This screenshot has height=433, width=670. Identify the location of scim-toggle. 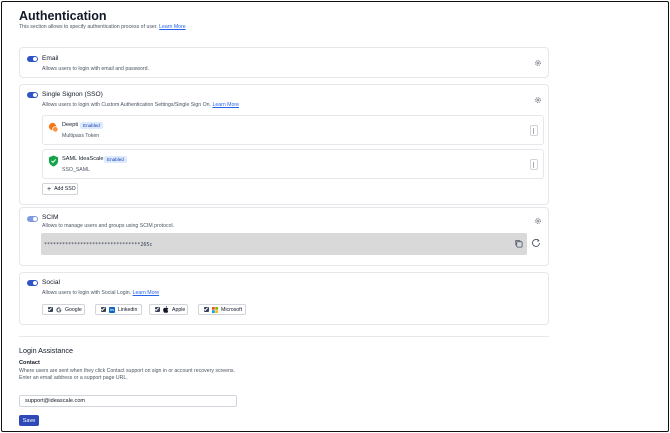
(32, 219).